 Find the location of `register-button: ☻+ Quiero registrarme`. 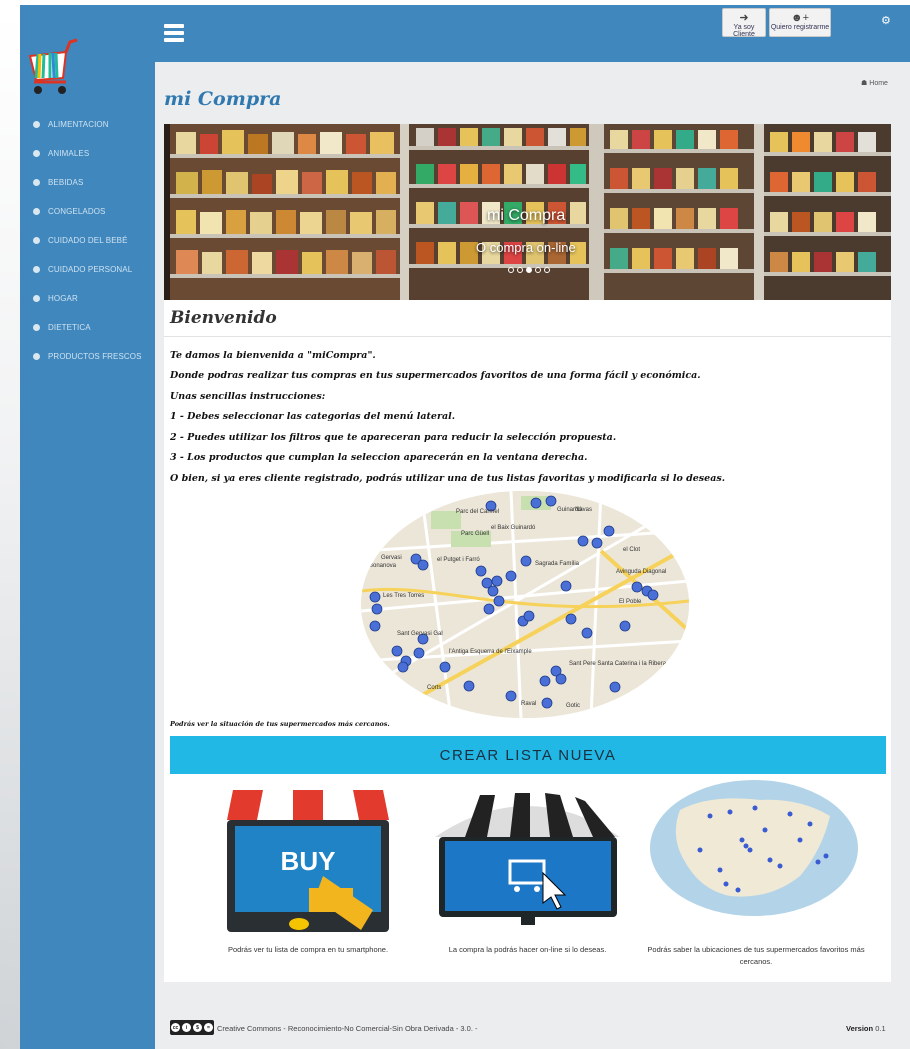

register-button: ☻+ Quiero registrarme is located at coordinates (800, 22).